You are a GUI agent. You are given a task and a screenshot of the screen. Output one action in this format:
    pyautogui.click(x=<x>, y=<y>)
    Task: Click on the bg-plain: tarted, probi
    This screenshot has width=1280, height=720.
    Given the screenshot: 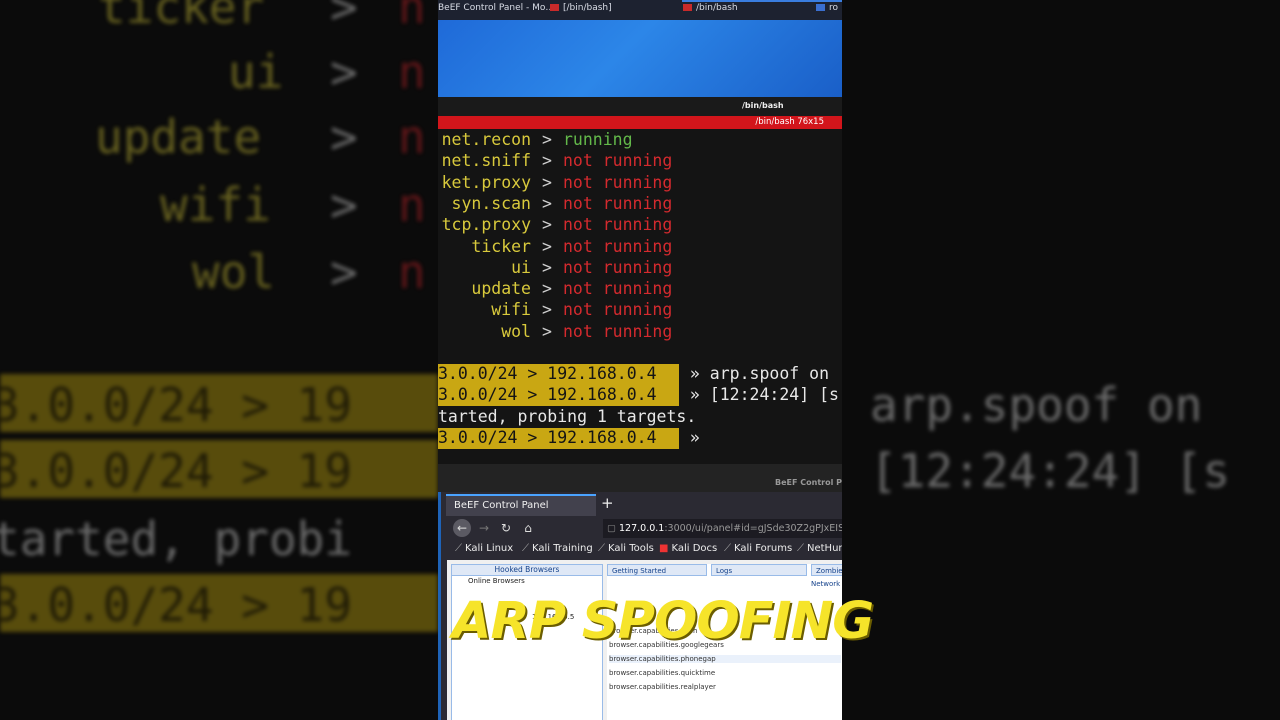 What is the action you would take?
    pyautogui.click(x=176, y=539)
    